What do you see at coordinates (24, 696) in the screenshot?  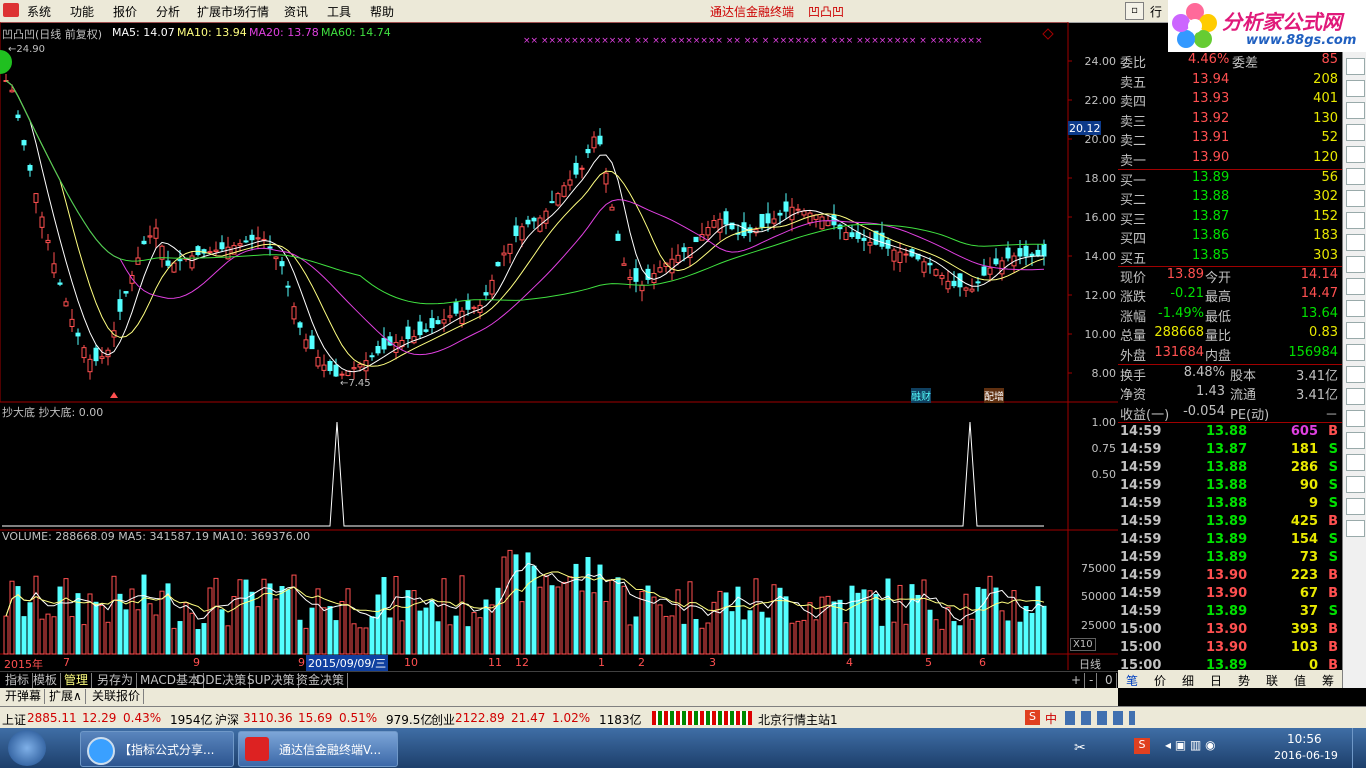 I see `tab-danmu: 开弹幕` at bounding box center [24, 696].